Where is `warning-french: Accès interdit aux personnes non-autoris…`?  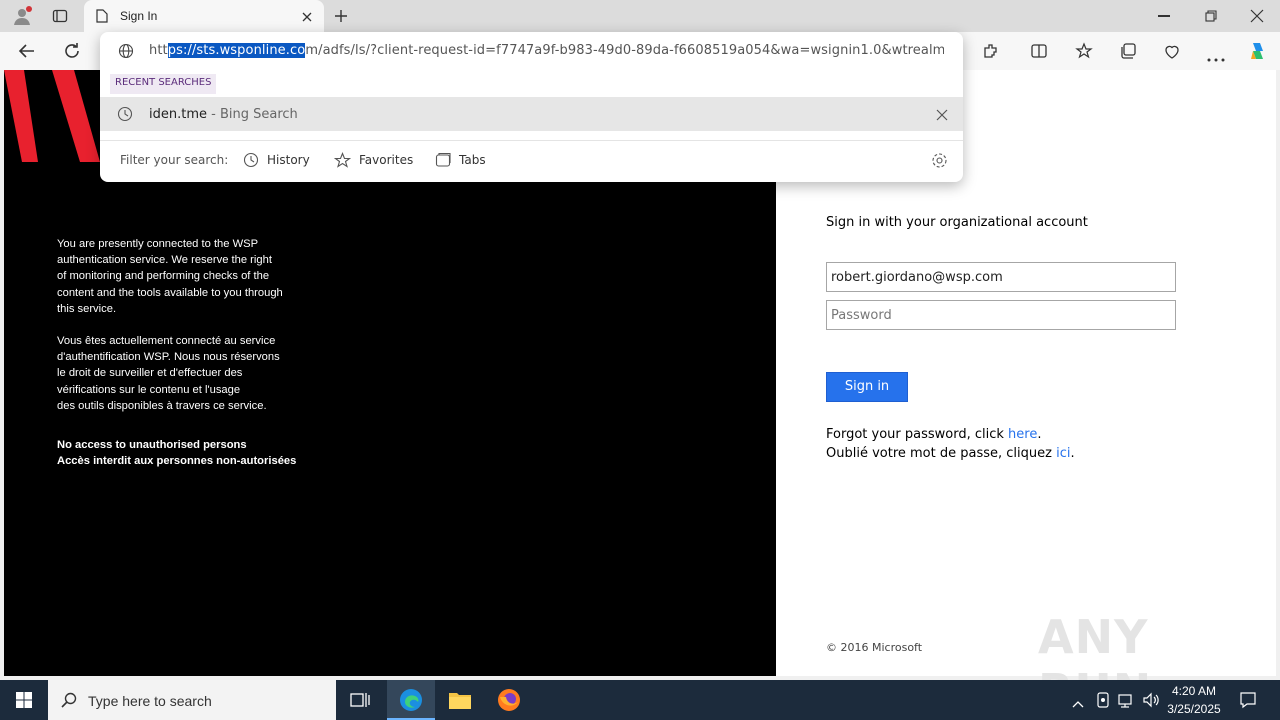 warning-french: Accès interdit aux personnes non-autoris… is located at coordinates (177, 461).